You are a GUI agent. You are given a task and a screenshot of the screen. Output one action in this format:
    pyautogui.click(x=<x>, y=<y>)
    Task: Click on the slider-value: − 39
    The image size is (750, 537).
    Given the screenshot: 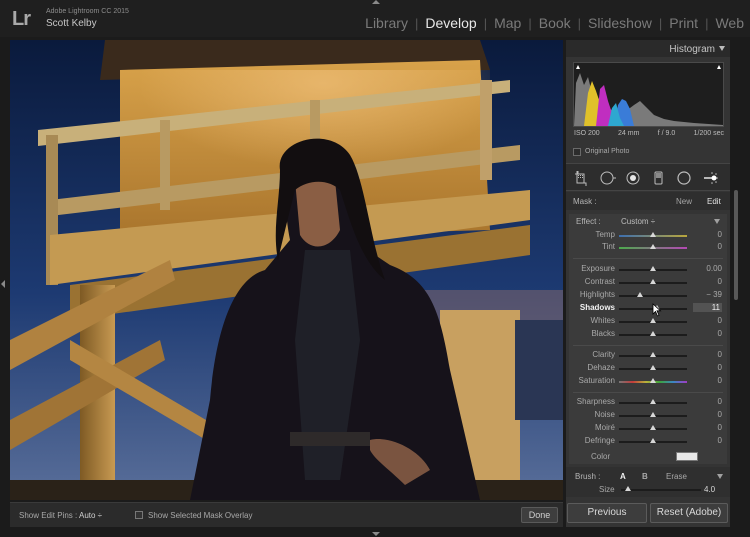 What is the action you would take?
    pyautogui.click(x=707, y=294)
    